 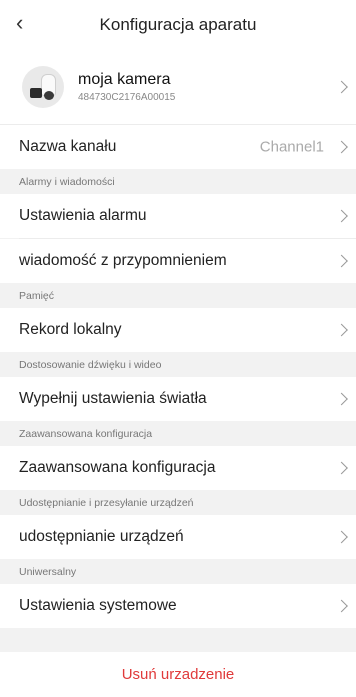 I want to click on advanced-config-row: Zaawansowana konfiguracja, so click(x=178, y=468).